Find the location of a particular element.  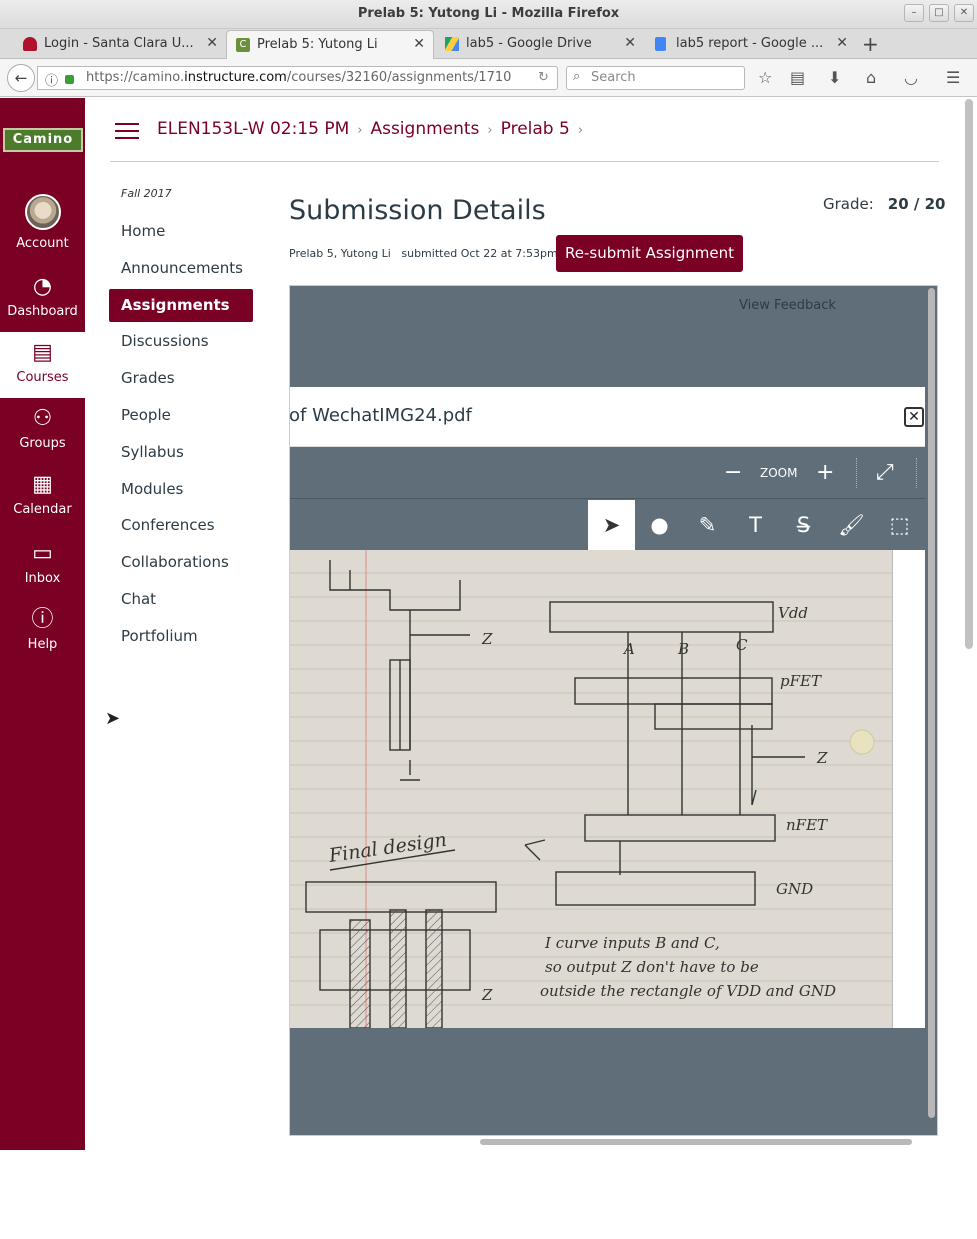

tab-label: lab5 - Google Drive is located at coordinates (529, 43).